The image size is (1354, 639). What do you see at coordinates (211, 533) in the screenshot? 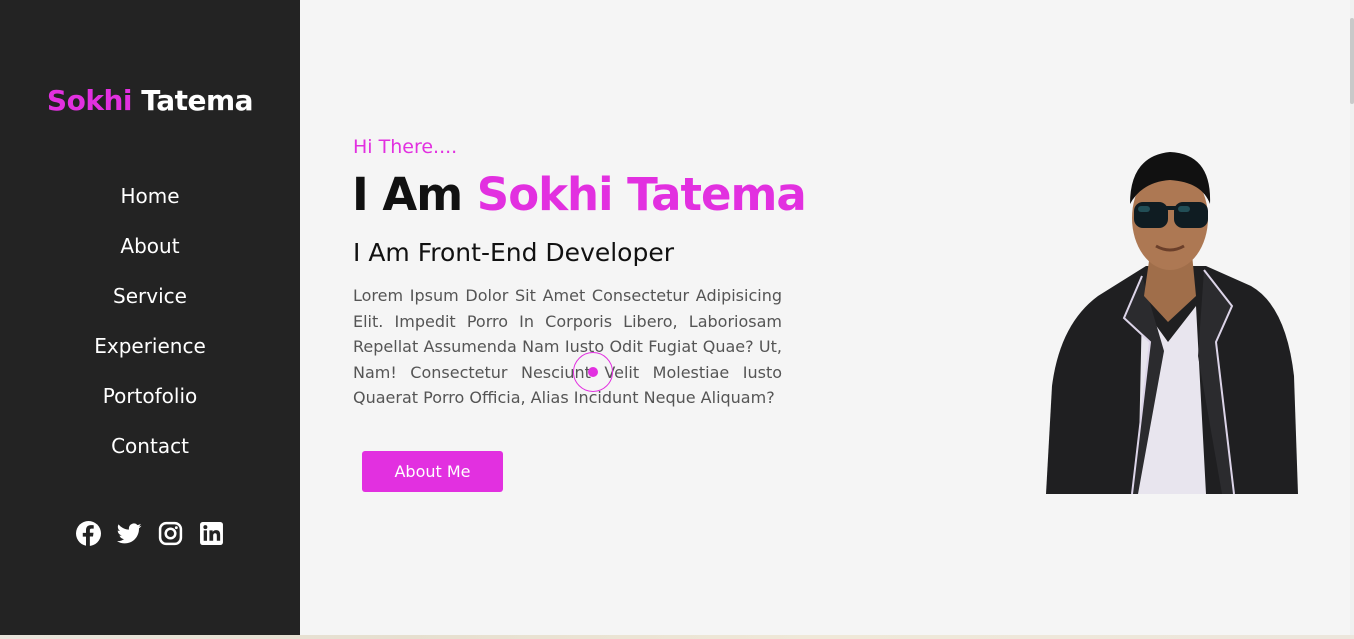
I see `linkedin-icon` at bounding box center [211, 533].